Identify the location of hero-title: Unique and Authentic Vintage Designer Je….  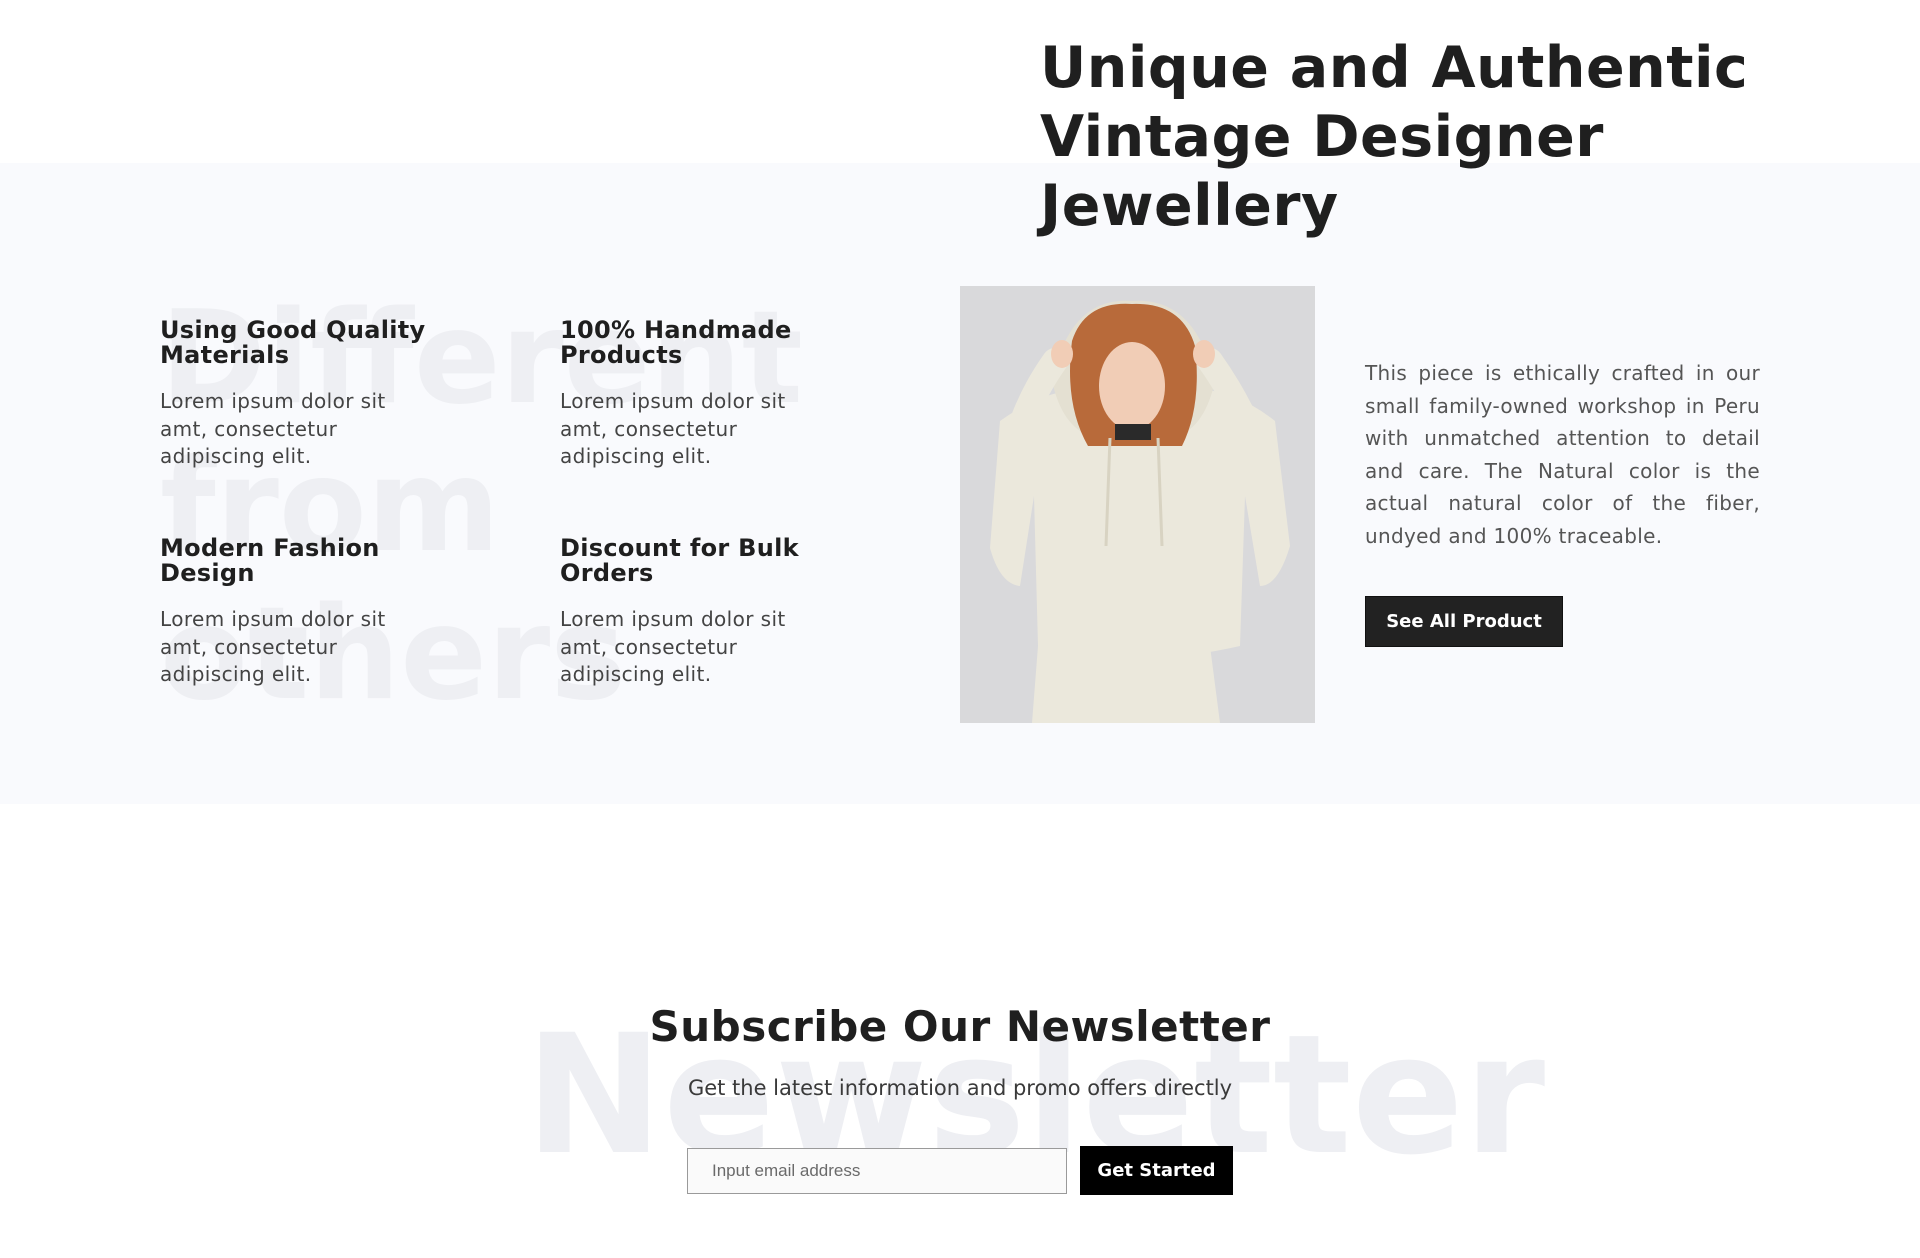
(1394, 137).